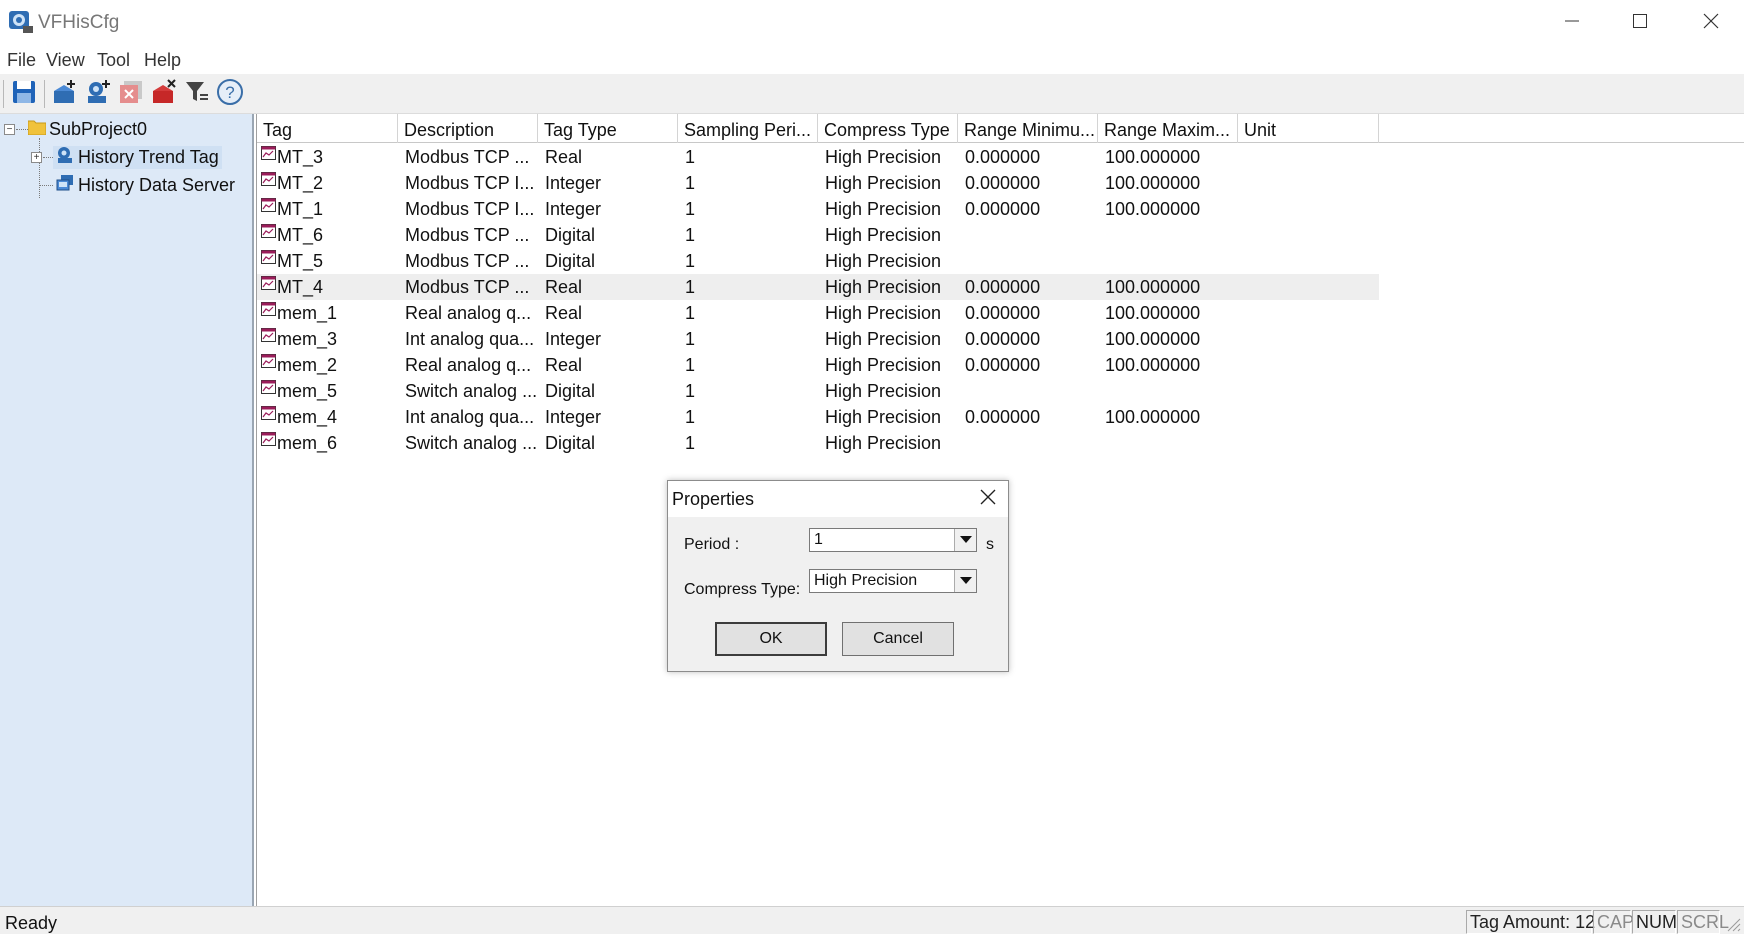 This screenshot has width=1744, height=938. I want to click on period-dropdown-button, so click(965, 540).